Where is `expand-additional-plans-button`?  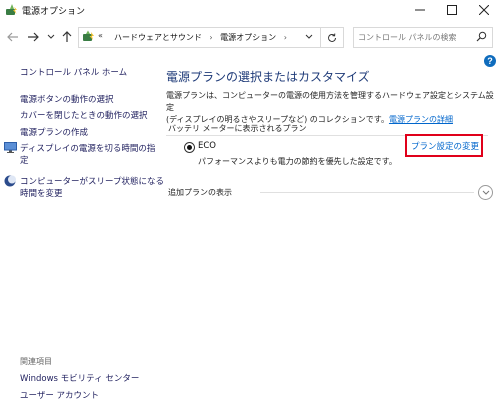 expand-additional-plans-button is located at coordinates (485, 192).